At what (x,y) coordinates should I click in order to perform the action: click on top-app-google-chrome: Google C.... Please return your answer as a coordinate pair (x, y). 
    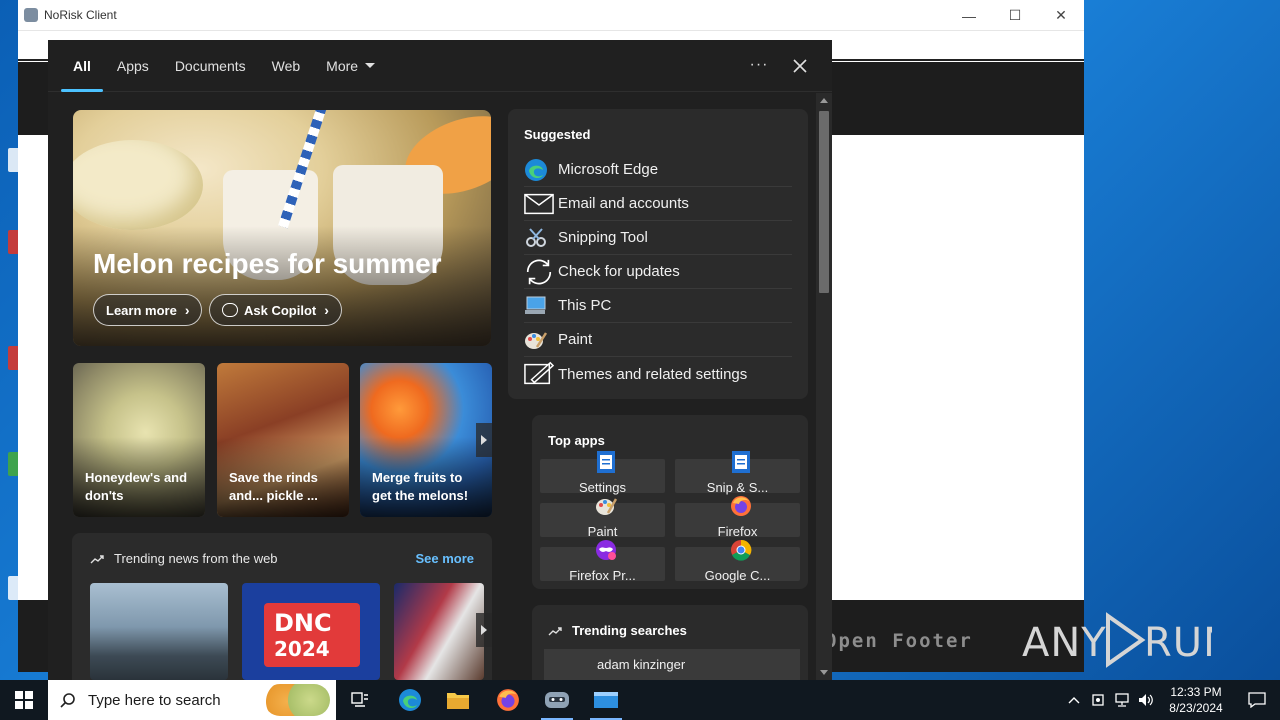
    Looking at the image, I should click on (737, 561).